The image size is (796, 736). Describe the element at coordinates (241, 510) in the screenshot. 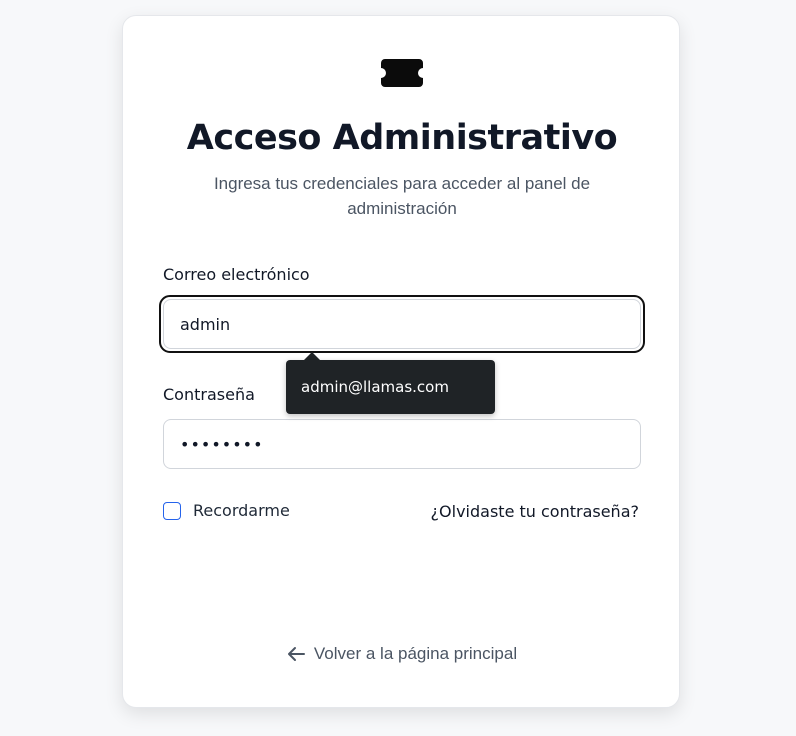

I see `remember-me-label: Recordarme` at that location.